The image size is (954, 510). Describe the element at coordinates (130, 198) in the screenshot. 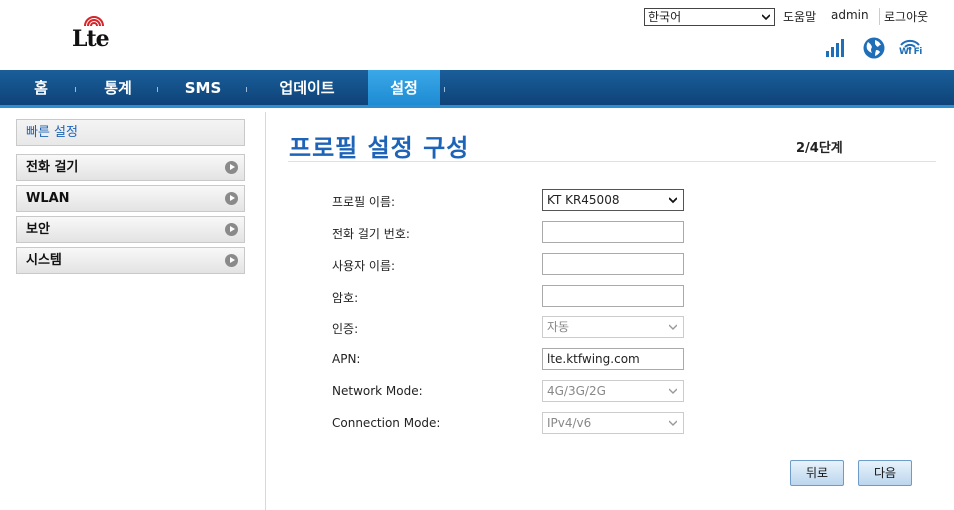

I see `sidebar-item-wlan: WLAN` at that location.